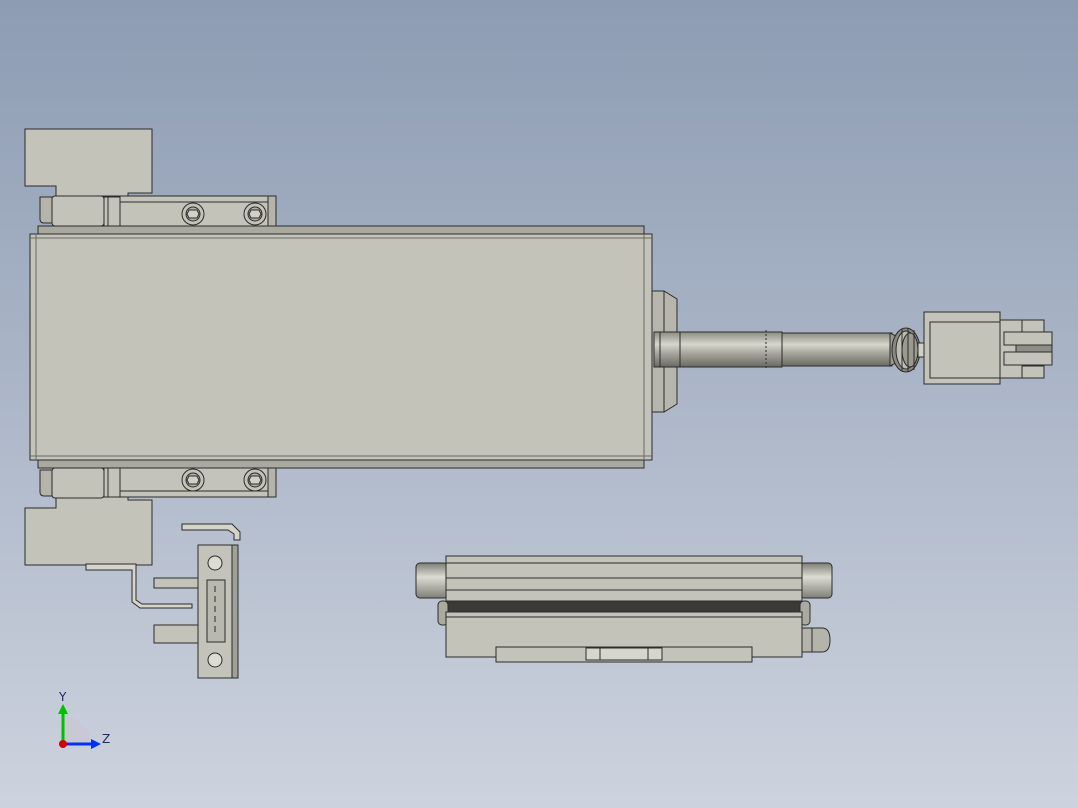  Describe the element at coordinates (988, 348) in the screenshot. I see `rod-end-connector` at that location.